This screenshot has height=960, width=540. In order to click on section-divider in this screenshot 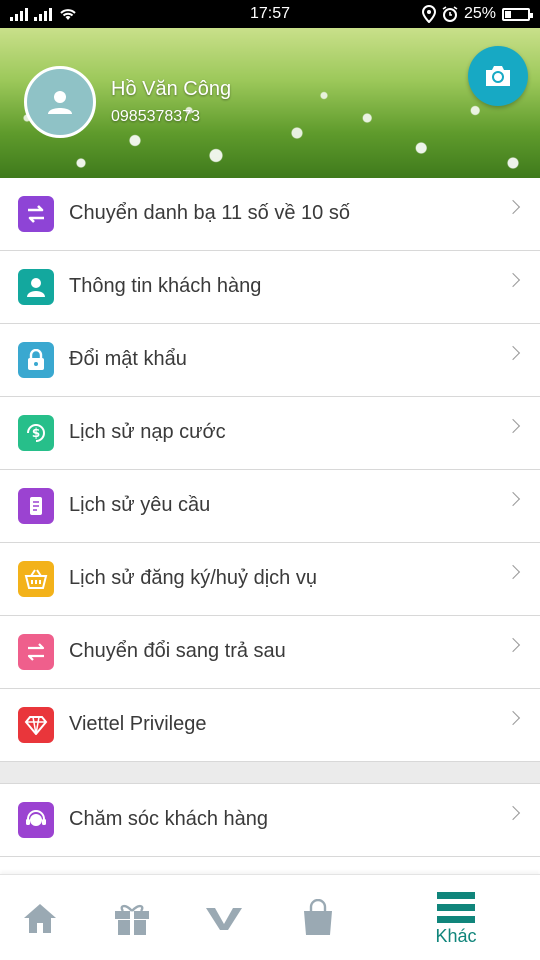, I will do `click(270, 773)`.